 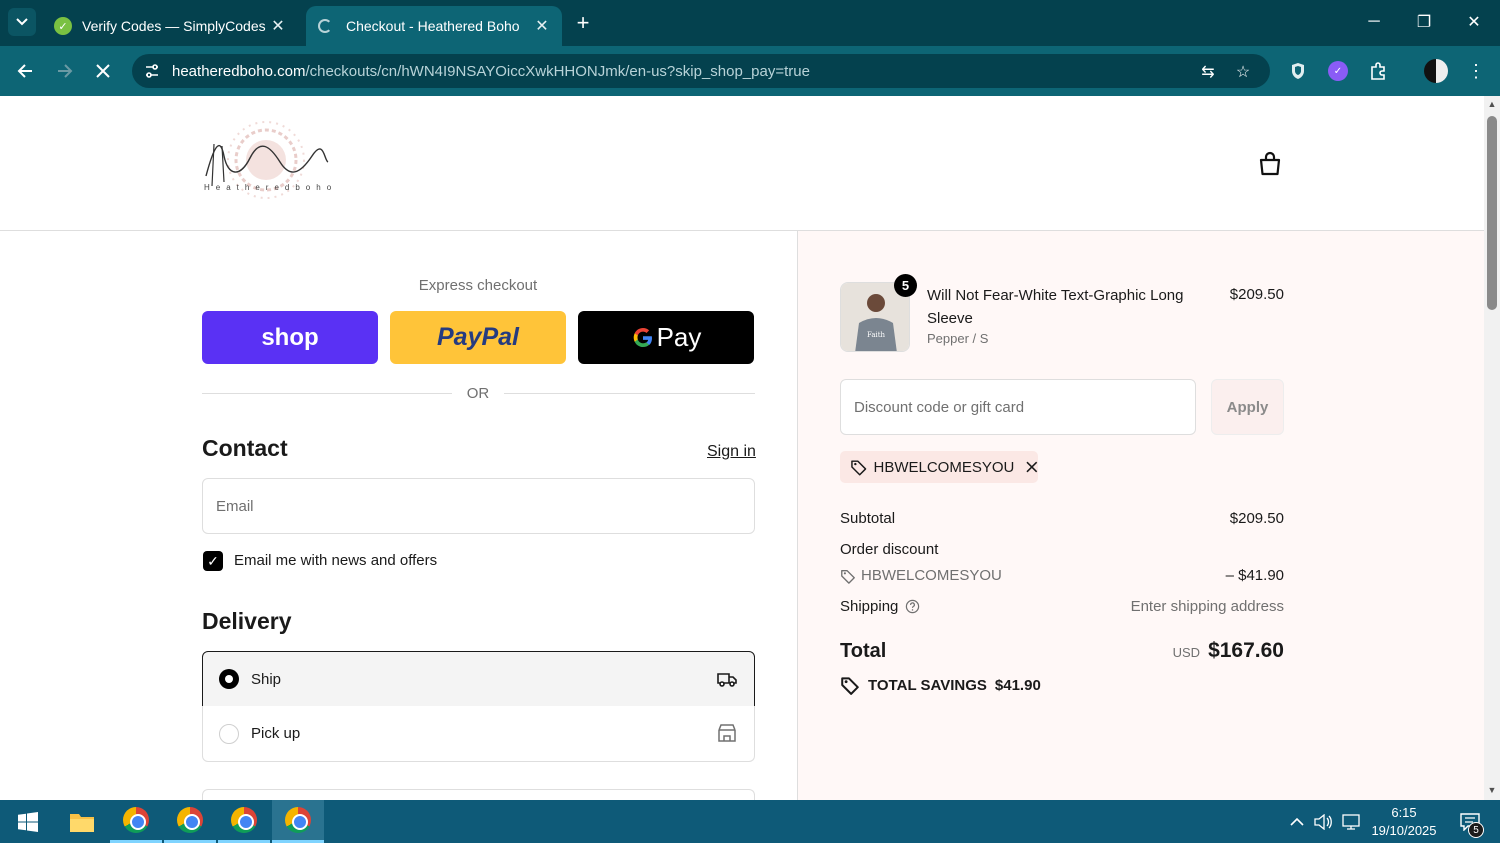 I want to click on subtotal-value: $209.50, so click(x=1256, y=518).